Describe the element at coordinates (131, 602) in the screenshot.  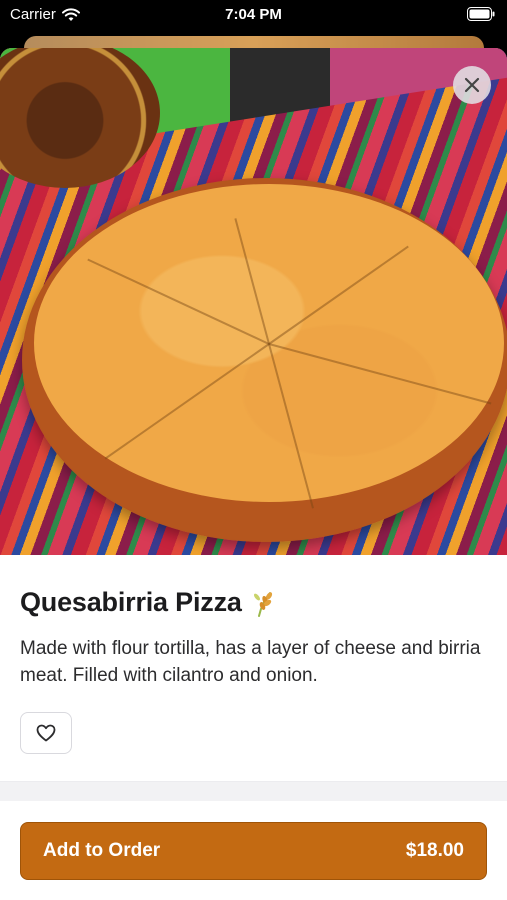
I see `item-name: Quesabirria Pizza` at that location.